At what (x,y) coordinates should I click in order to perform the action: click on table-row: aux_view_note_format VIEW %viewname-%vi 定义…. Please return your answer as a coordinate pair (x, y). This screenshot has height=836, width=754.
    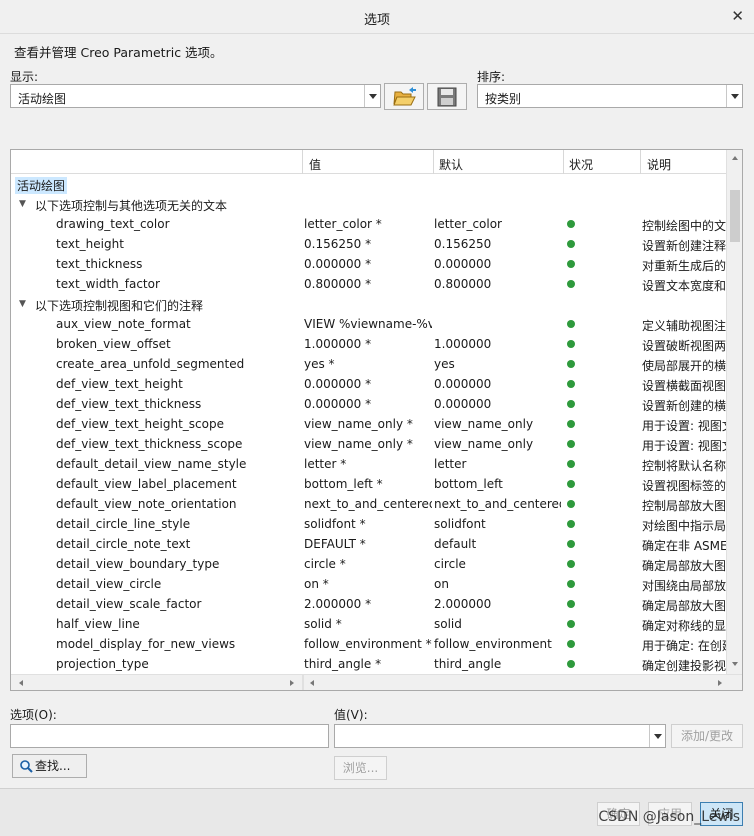
    Looking at the image, I should click on (369, 324).